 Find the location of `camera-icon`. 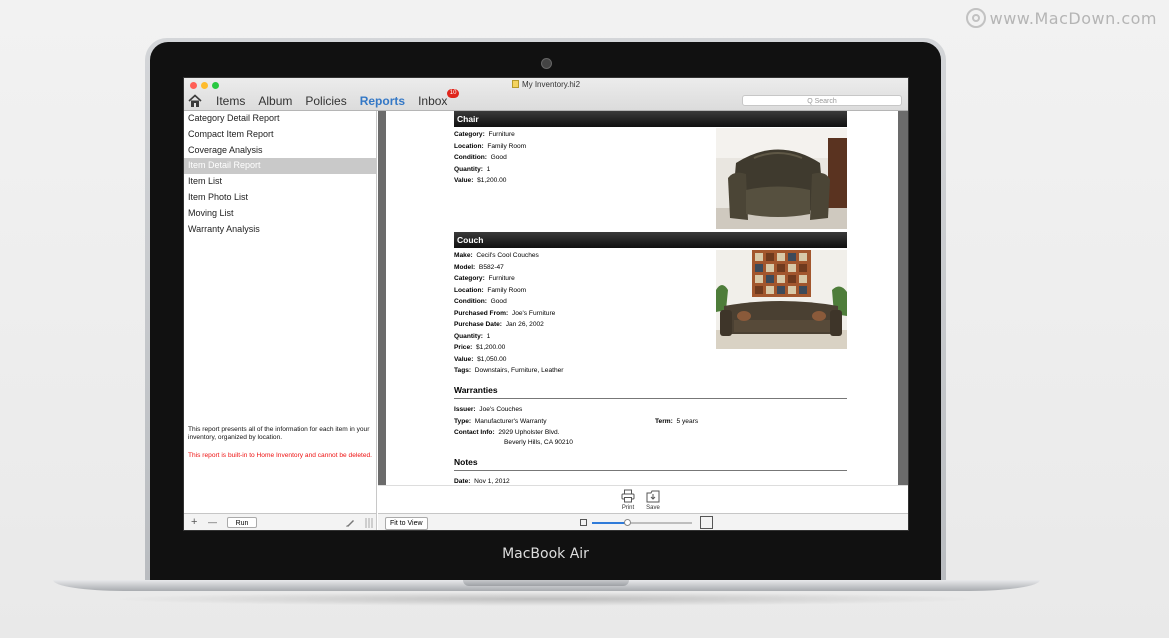

camera-icon is located at coordinates (546, 63).